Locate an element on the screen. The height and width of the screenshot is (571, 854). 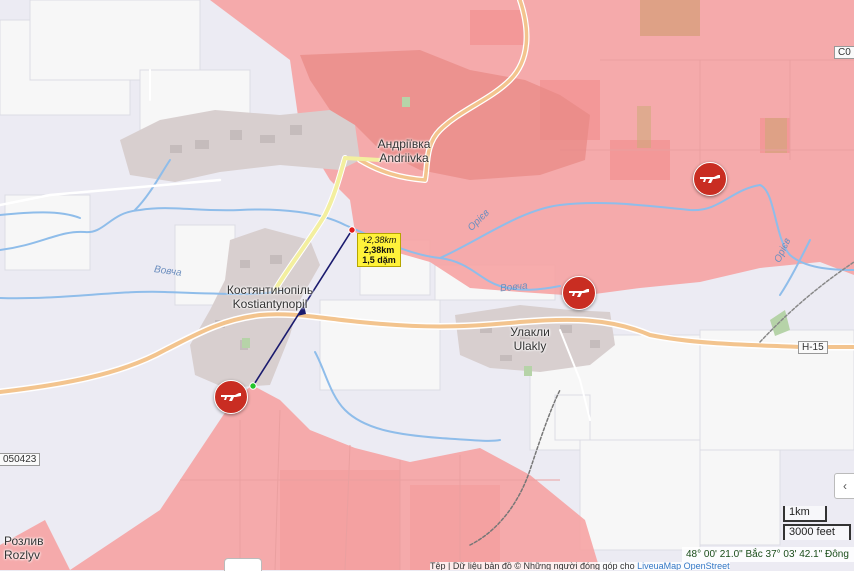
place-name-en: Ulakly is located at coordinates (530, 346).